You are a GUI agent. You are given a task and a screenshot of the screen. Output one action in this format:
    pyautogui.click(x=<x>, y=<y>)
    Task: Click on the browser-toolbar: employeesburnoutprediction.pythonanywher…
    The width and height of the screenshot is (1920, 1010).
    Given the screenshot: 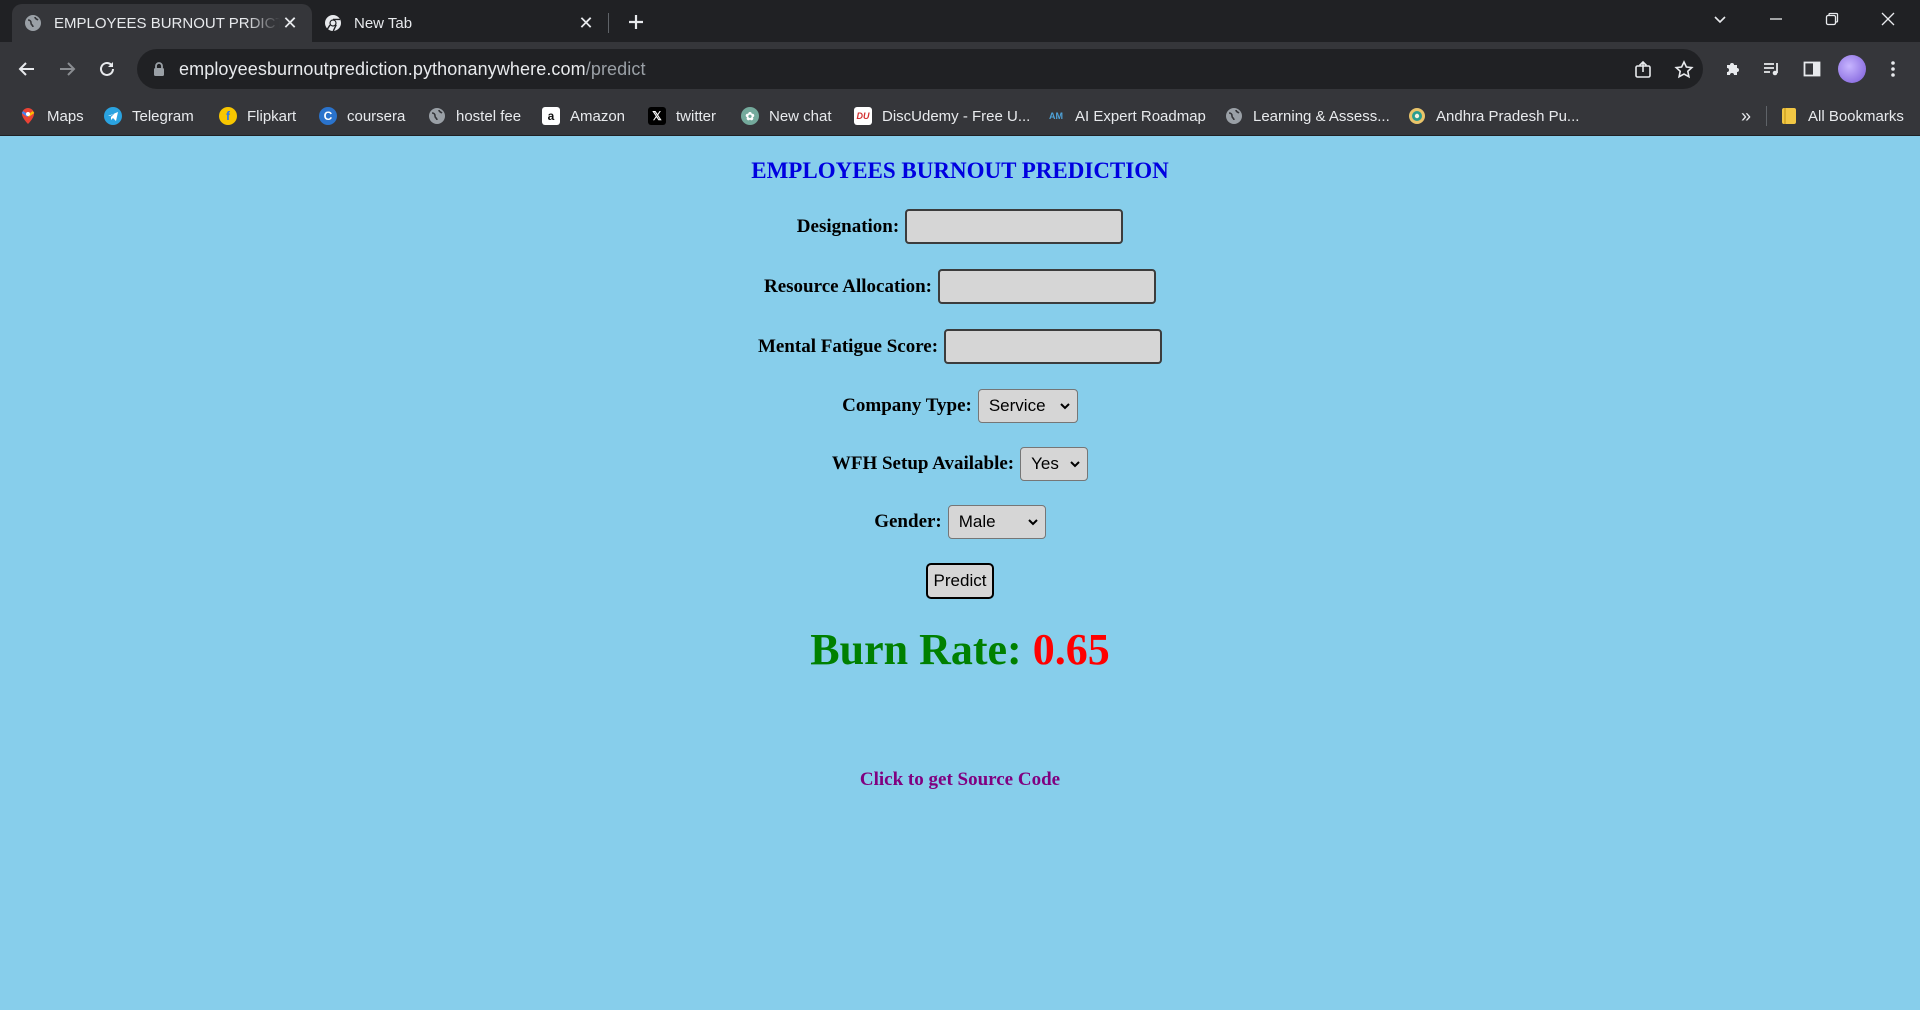 What is the action you would take?
    pyautogui.click(x=960, y=69)
    